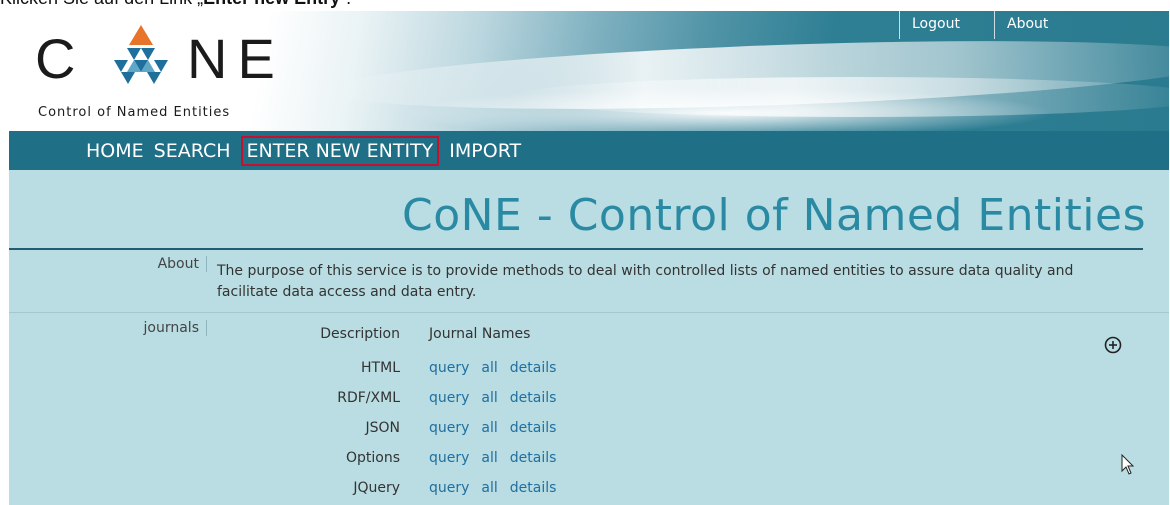  Describe the element at coordinates (192, 151) in the screenshot. I see `nav-search: SEARCH` at that location.